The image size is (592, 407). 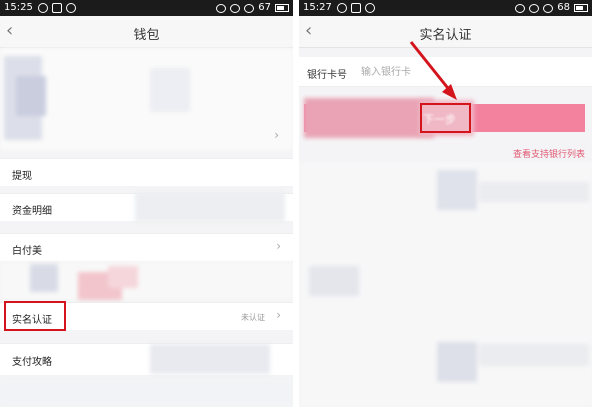 What do you see at coordinates (421, 72) in the screenshot?
I see `bank-card-input` at bounding box center [421, 72].